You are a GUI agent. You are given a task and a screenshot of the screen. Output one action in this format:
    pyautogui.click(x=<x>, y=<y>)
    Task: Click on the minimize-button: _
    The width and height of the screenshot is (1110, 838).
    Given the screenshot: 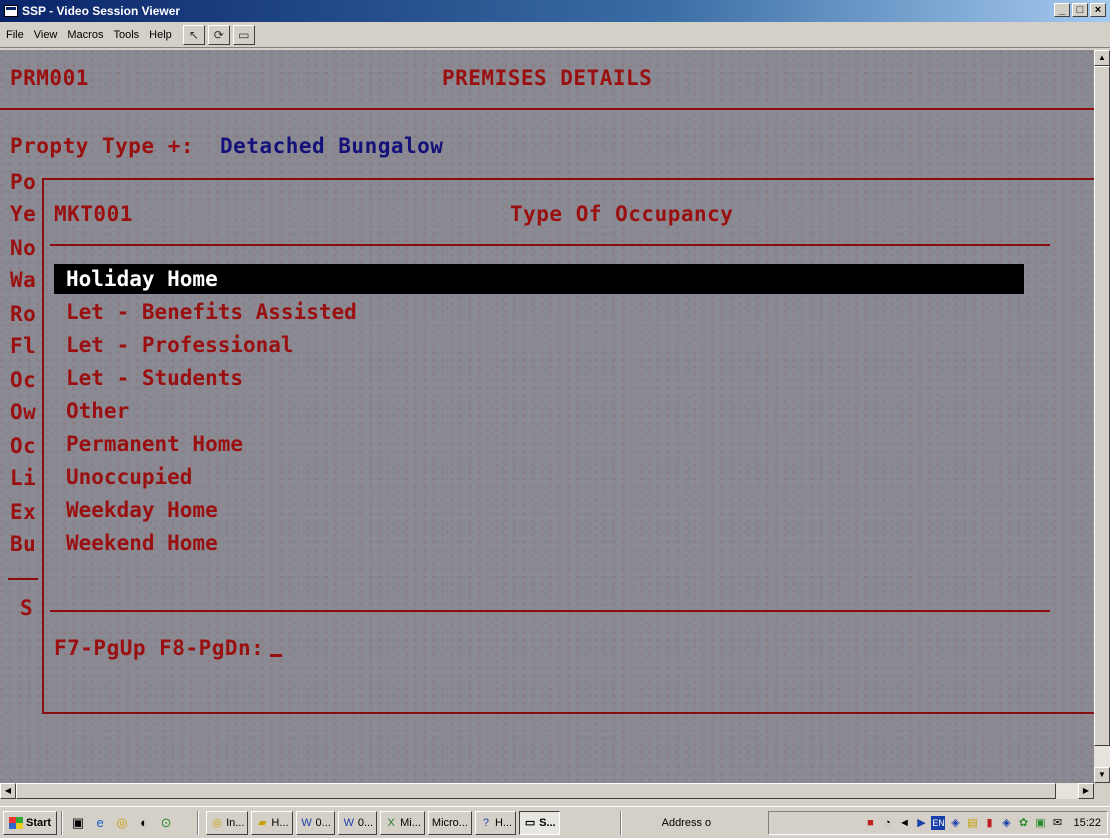 What is the action you would take?
    pyautogui.click(x=1062, y=10)
    